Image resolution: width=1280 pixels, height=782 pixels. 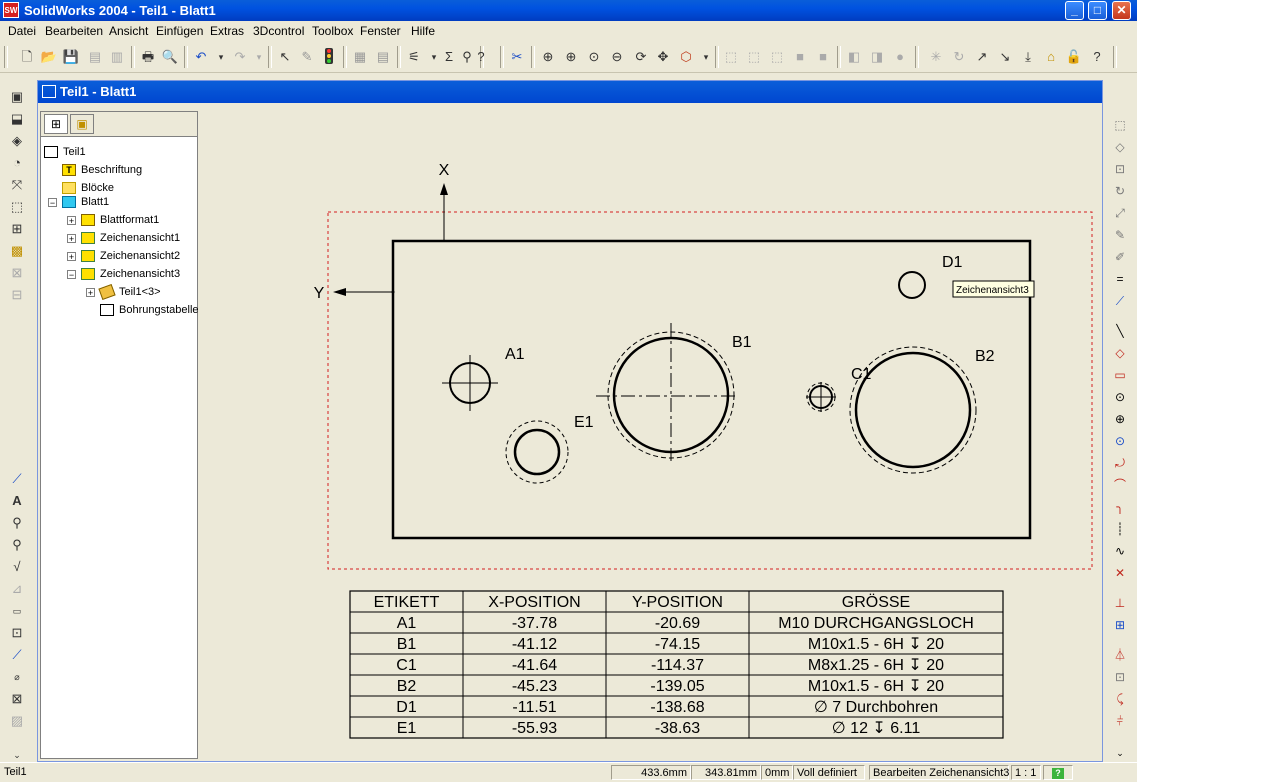 I want to click on mirror-icon: ⫩, so click(x=1120, y=721).